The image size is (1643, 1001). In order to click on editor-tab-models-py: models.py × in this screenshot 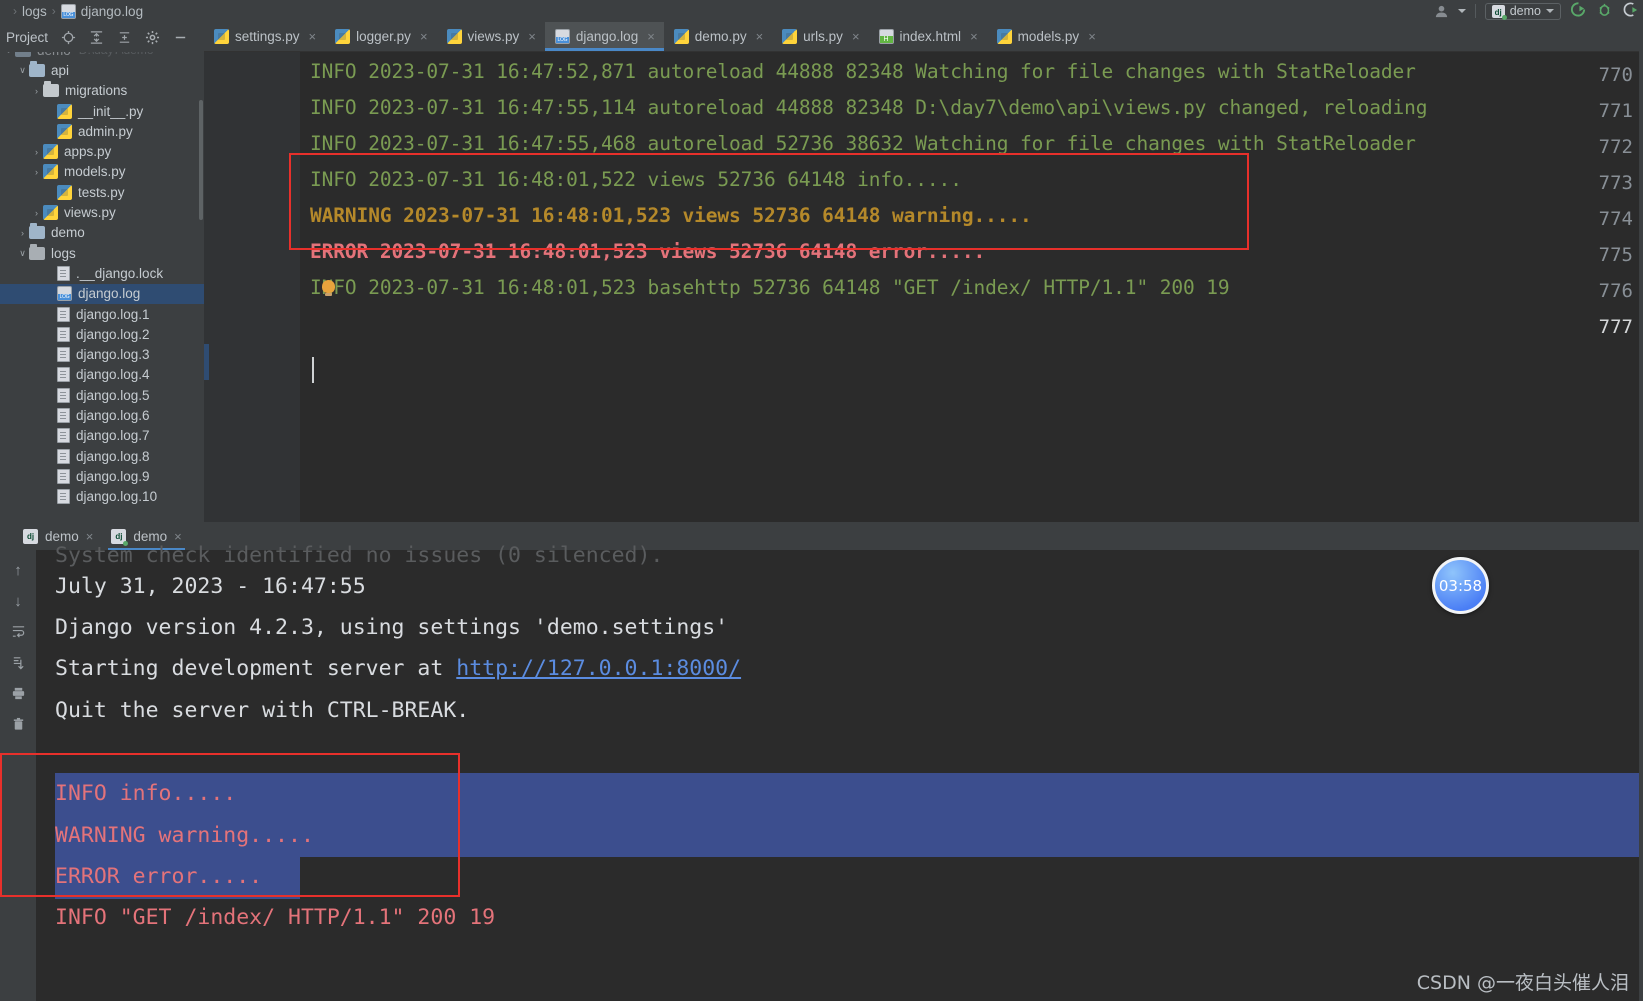, I will do `click(1046, 36)`.